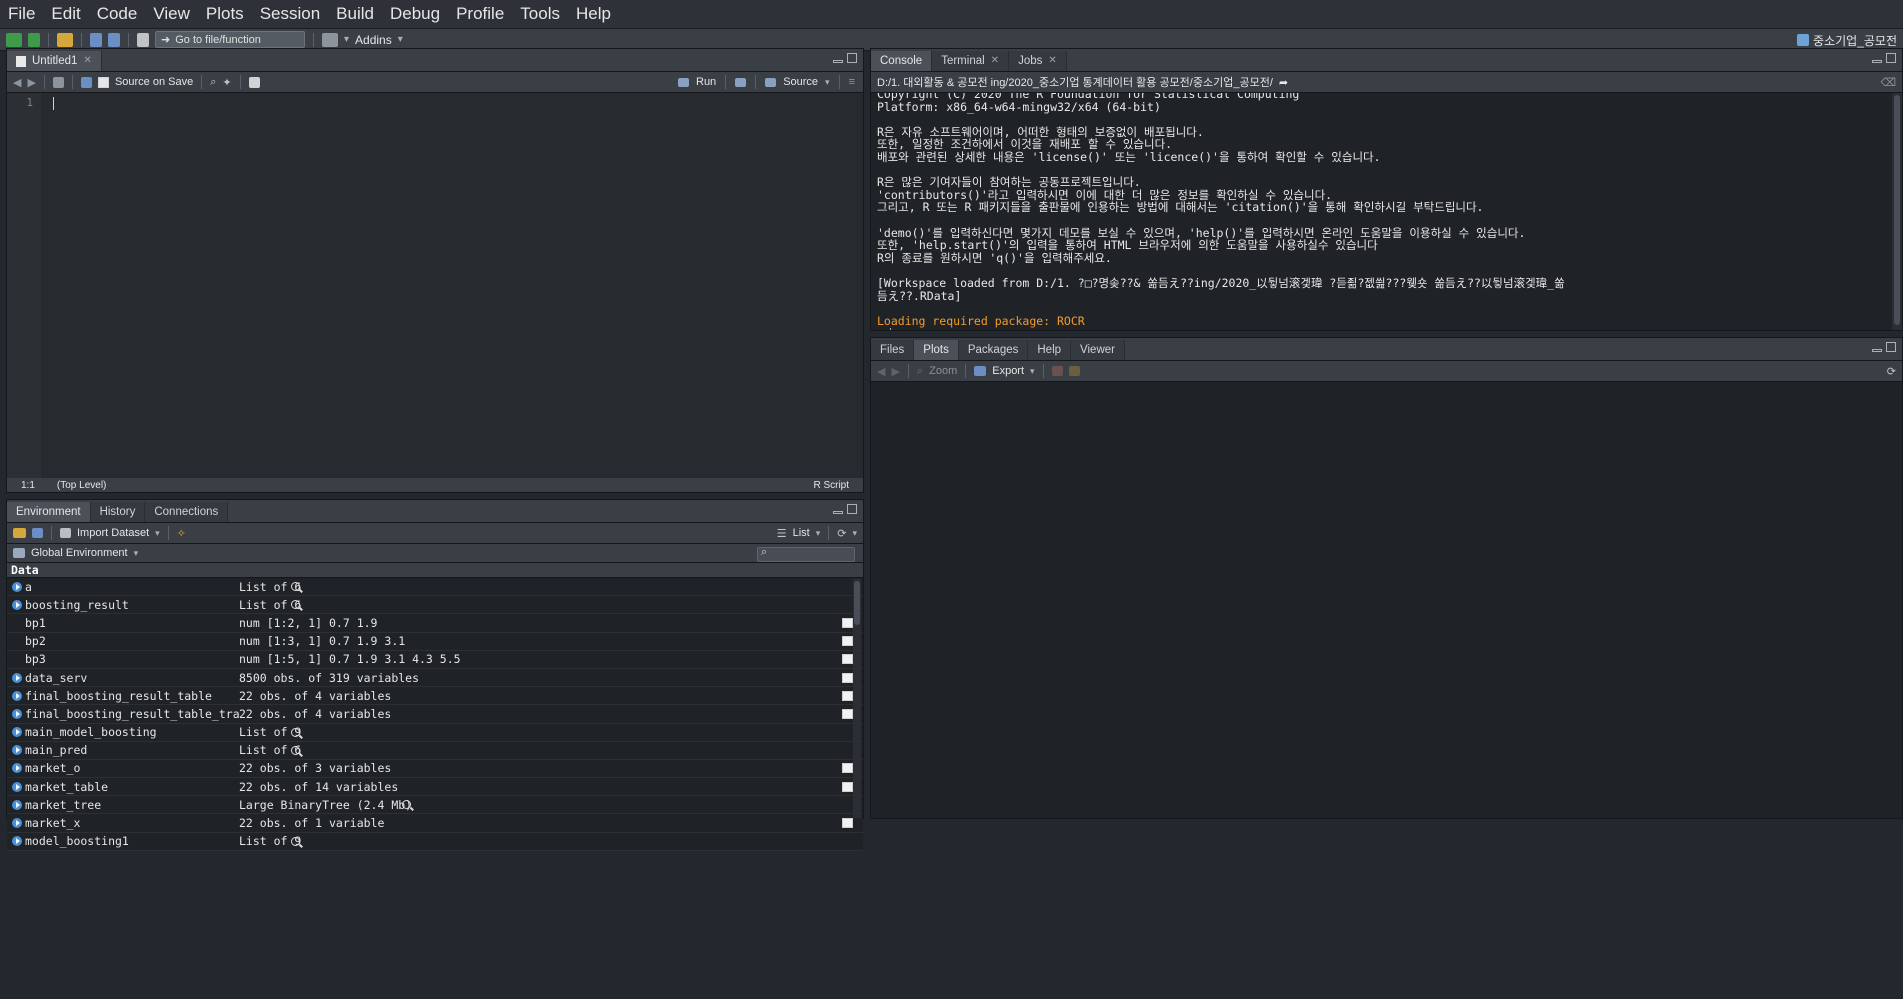 This screenshot has width=1903, height=999. I want to click on menu-tools: Tools, so click(540, 14).